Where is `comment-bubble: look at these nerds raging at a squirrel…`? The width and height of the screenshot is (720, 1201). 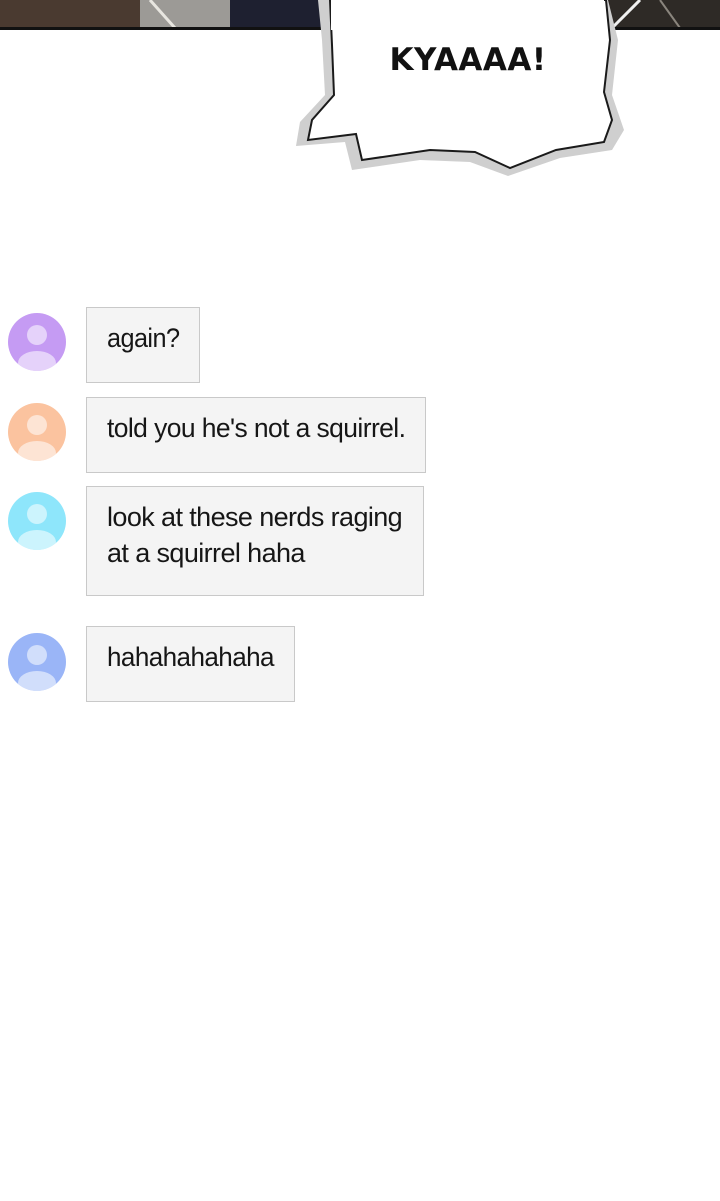
comment-bubble: look at these nerds raging at a squirrel… is located at coordinates (255, 541).